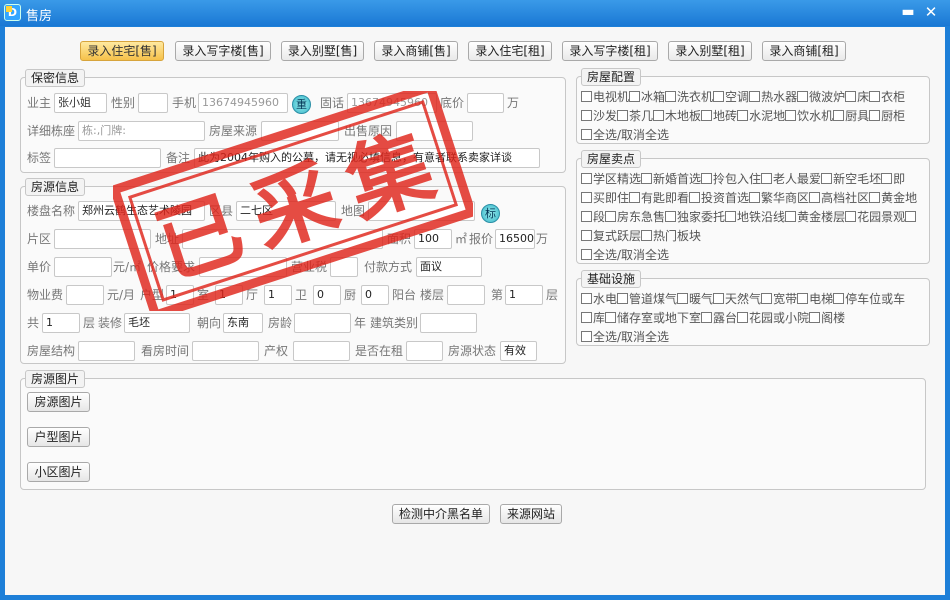  I want to click on payment-select: 面议, so click(449, 267).